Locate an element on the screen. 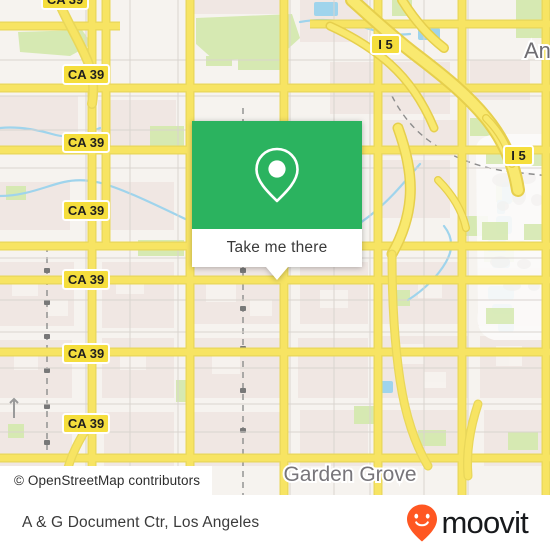  route-shield-ca39-1: CA 39 is located at coordinates (86, 74).